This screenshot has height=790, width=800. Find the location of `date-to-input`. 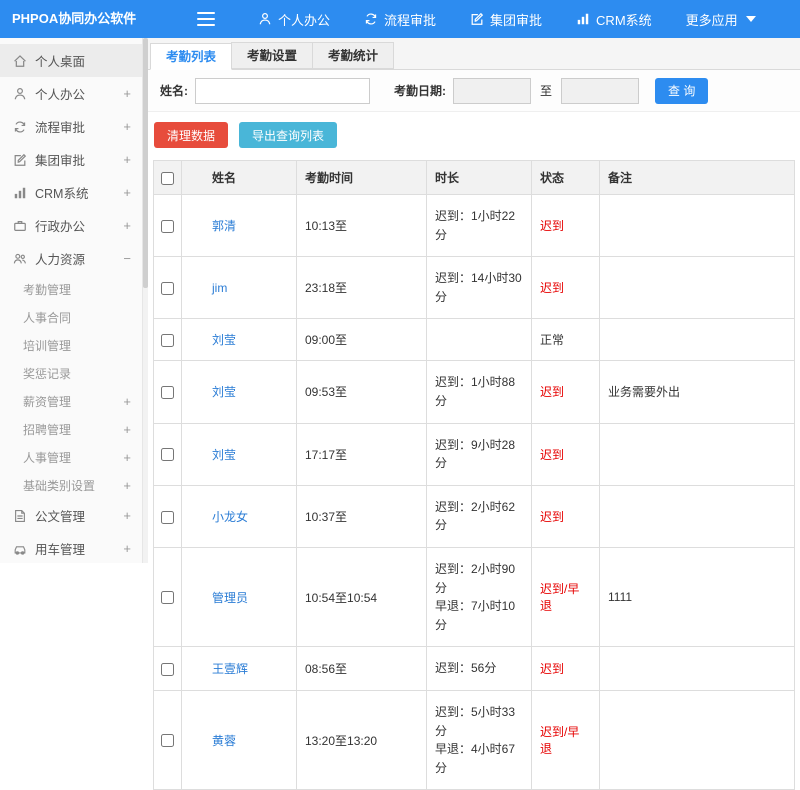

date-to-input is located at coordinates (600, 90).